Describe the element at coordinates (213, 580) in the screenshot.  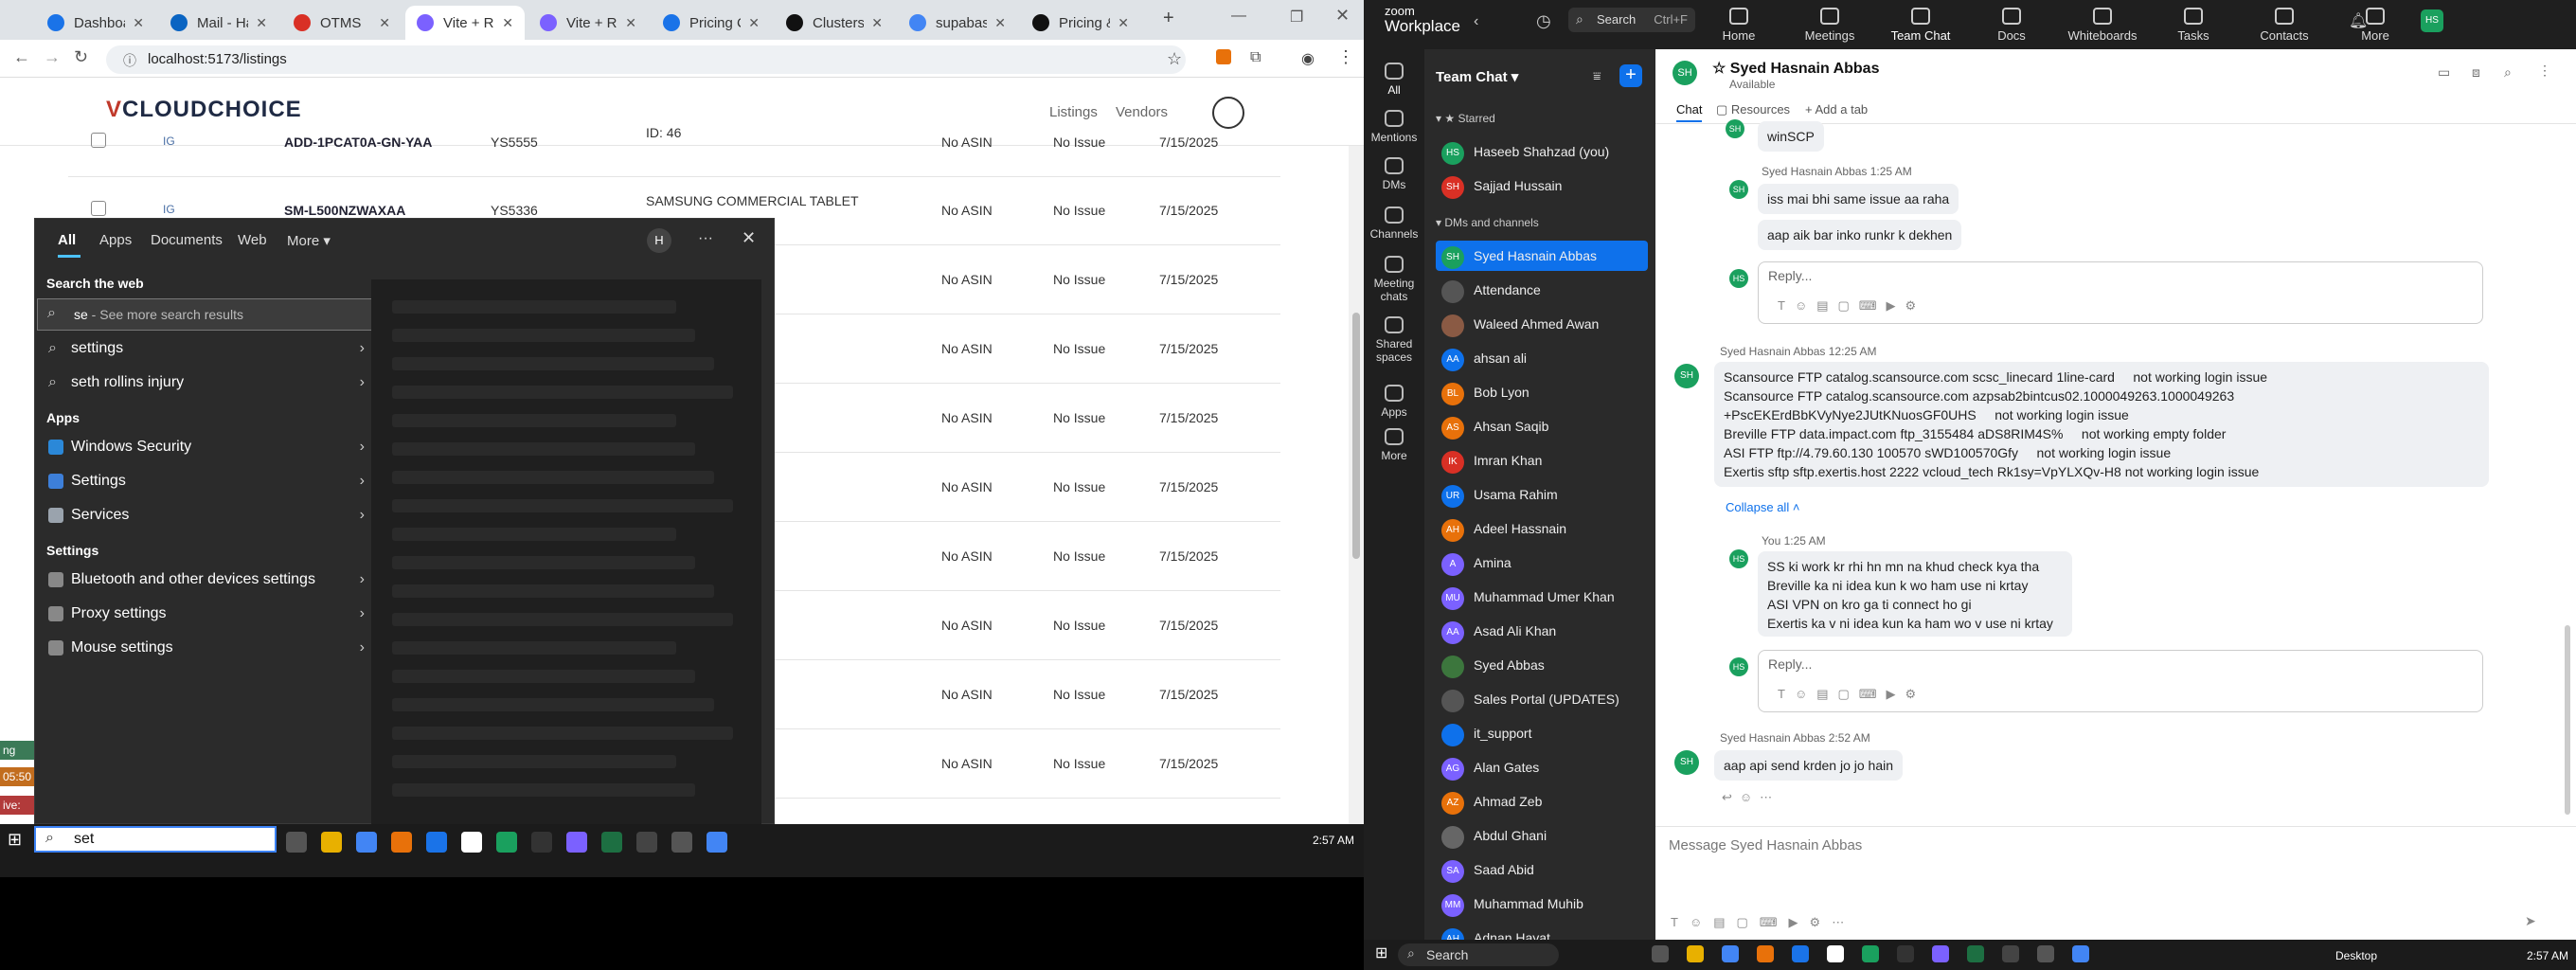
I see `settings-result: Bluetooth and other devices settings ›` at that location.